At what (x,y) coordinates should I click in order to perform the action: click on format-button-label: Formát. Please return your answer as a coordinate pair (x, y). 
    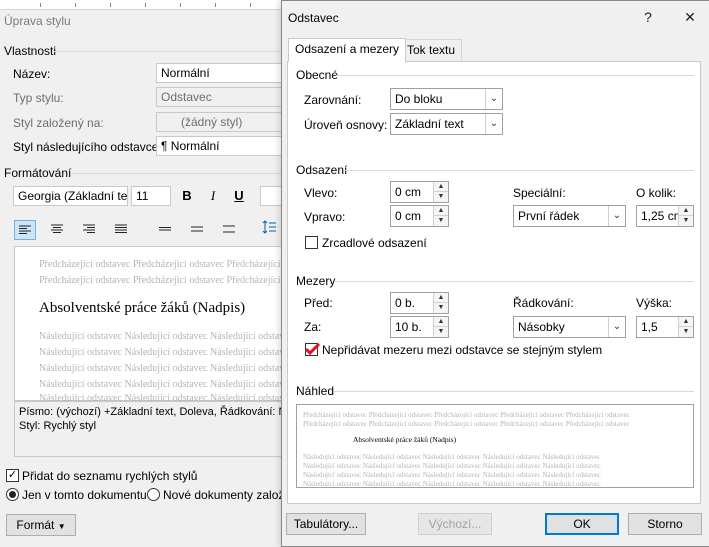
    Looking at the image, I should click on (35, 525).